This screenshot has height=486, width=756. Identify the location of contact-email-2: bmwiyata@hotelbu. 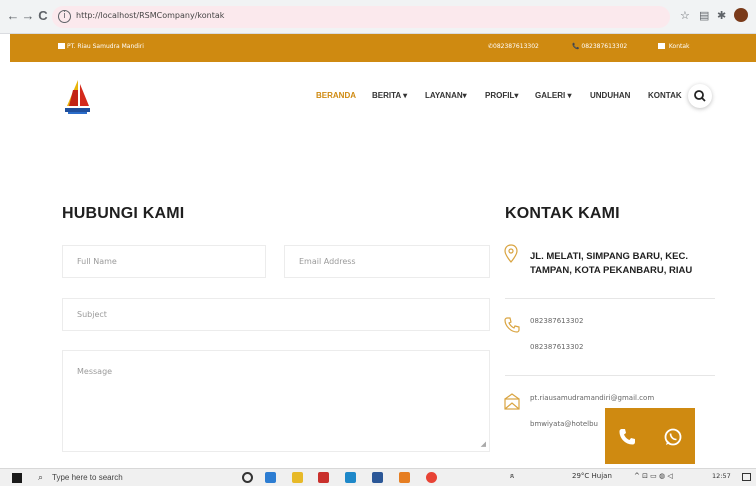
(564, 424).